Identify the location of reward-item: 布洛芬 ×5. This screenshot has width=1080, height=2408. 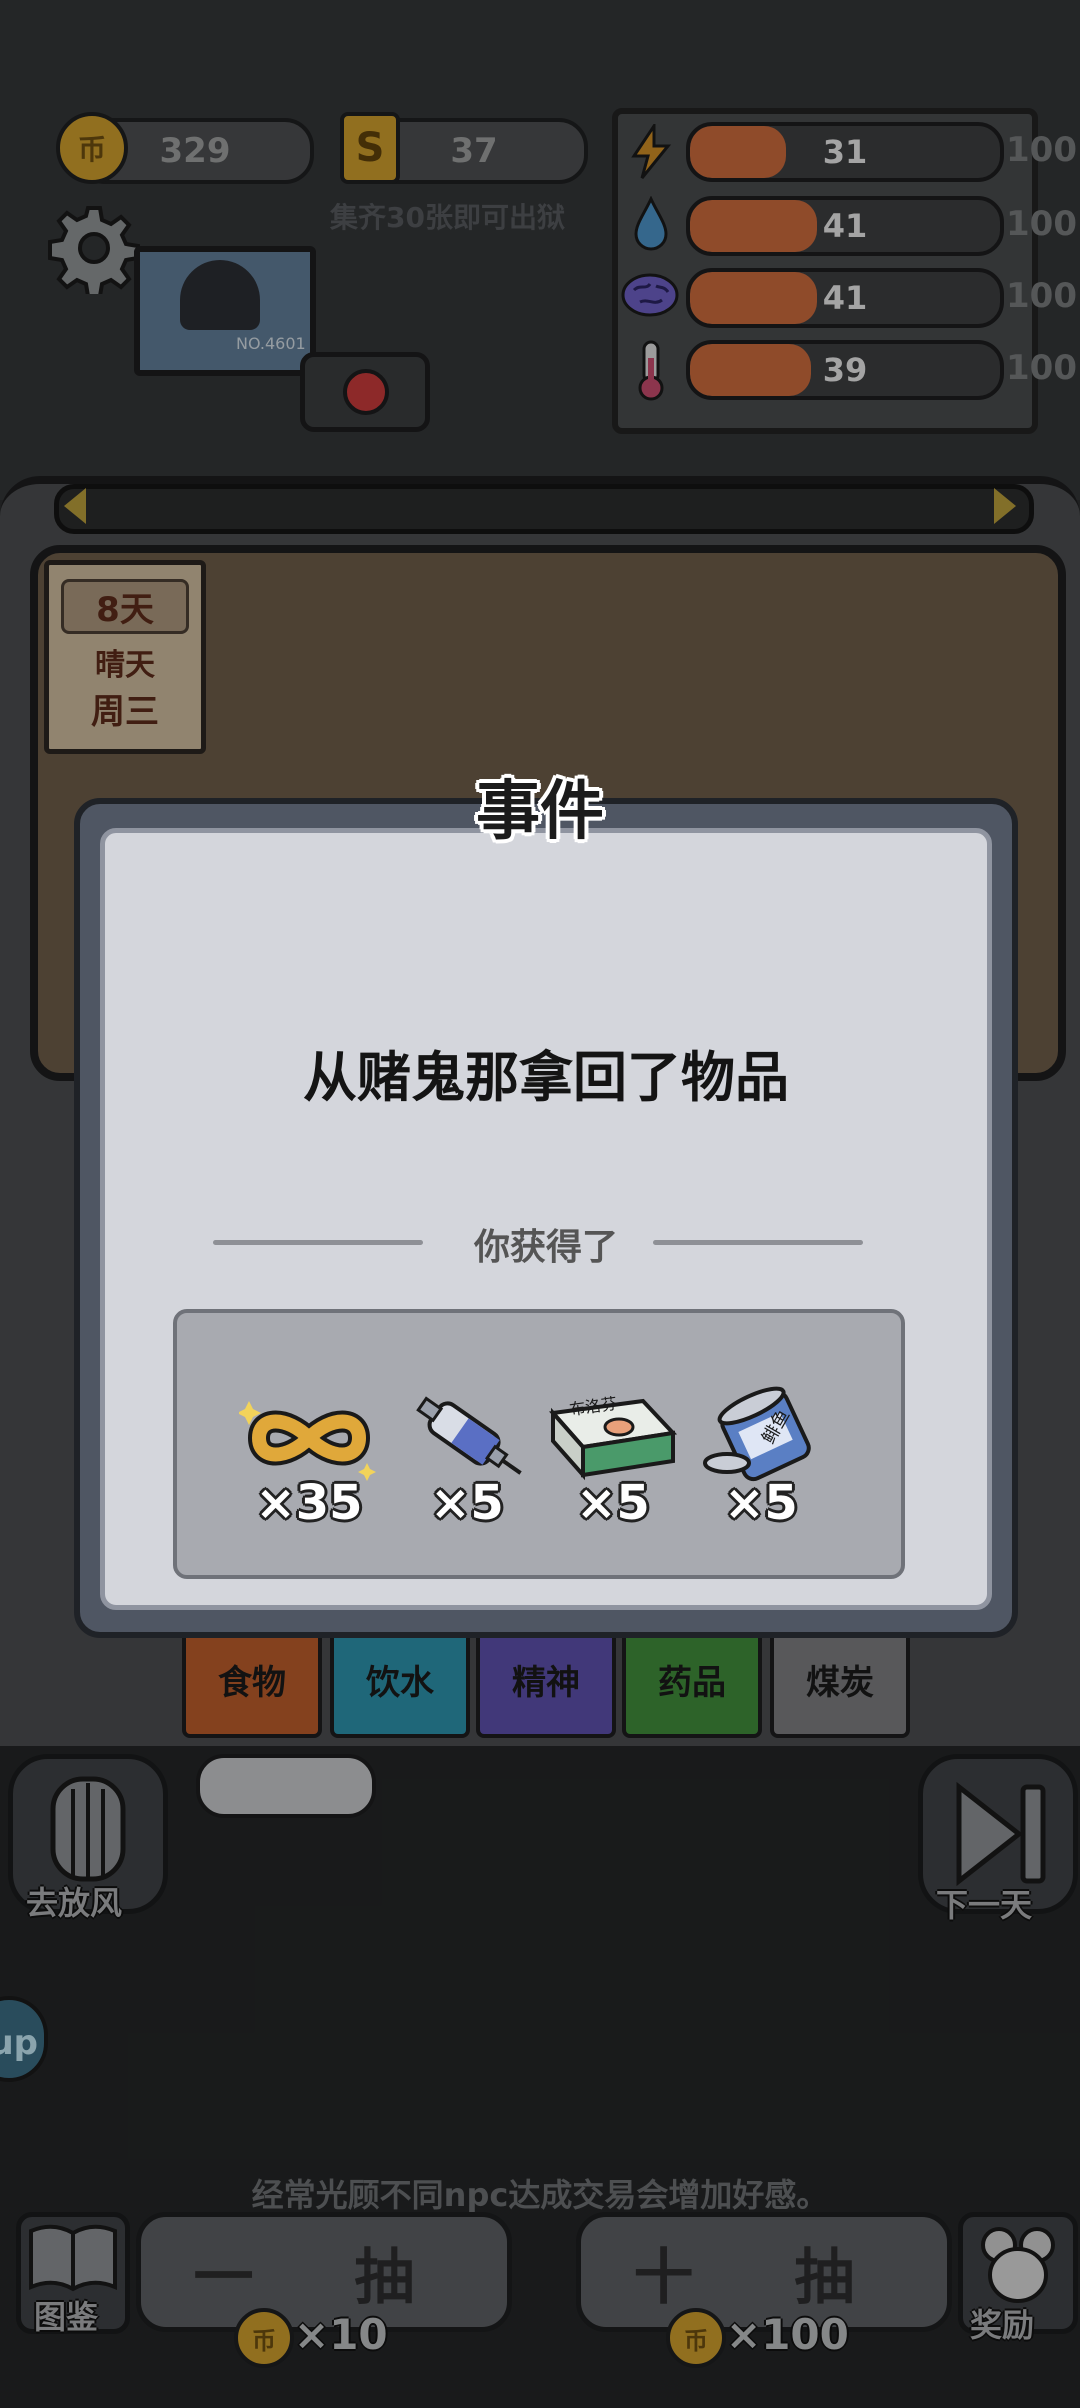
(613, 1457).